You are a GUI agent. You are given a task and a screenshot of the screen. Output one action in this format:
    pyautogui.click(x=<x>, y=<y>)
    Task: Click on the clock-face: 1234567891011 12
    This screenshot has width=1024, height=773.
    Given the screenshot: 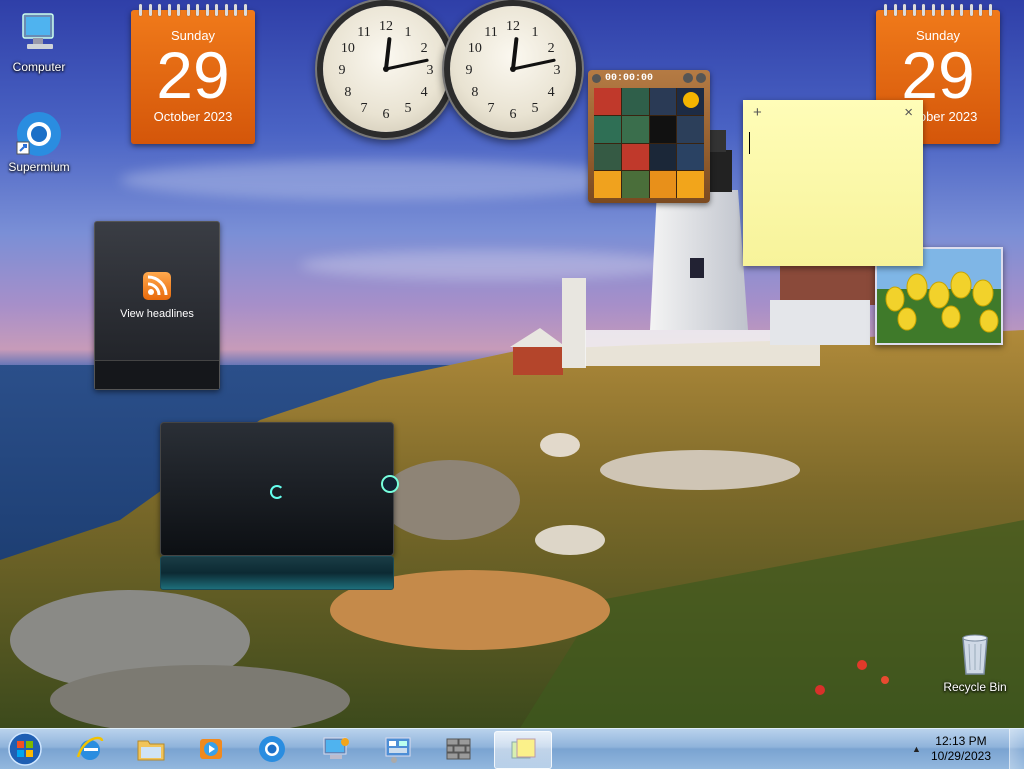 What is the action you would take?
    pyautogui.click(x=386, y=70)
    